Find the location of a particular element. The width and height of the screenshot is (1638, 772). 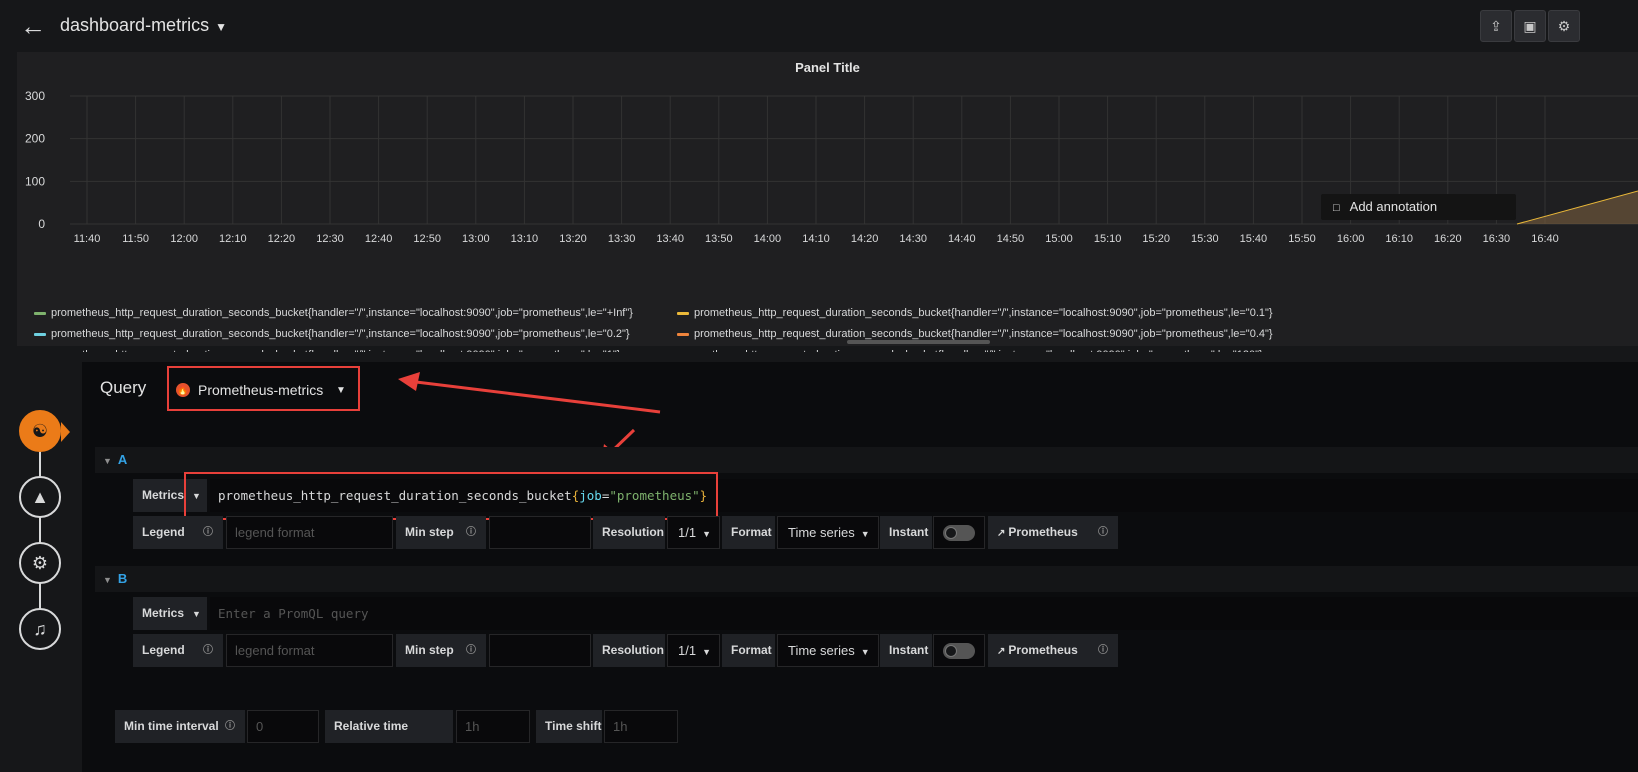

format-label-a: Format is located at coordinates (748, 532).